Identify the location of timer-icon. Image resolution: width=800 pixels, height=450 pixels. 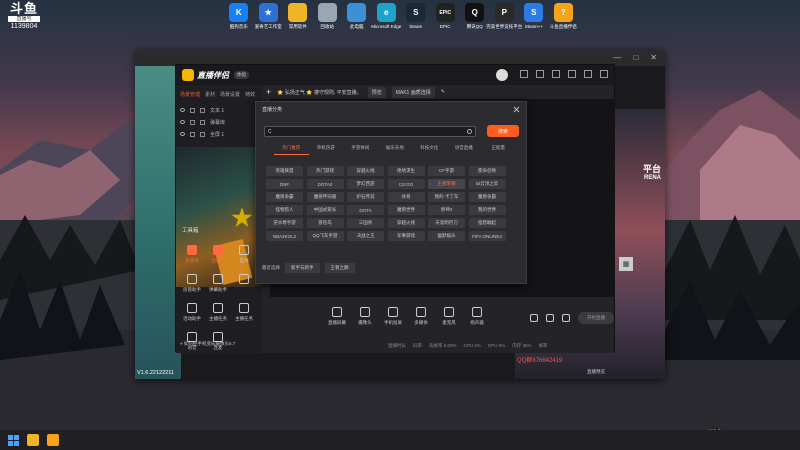
(550, 318).